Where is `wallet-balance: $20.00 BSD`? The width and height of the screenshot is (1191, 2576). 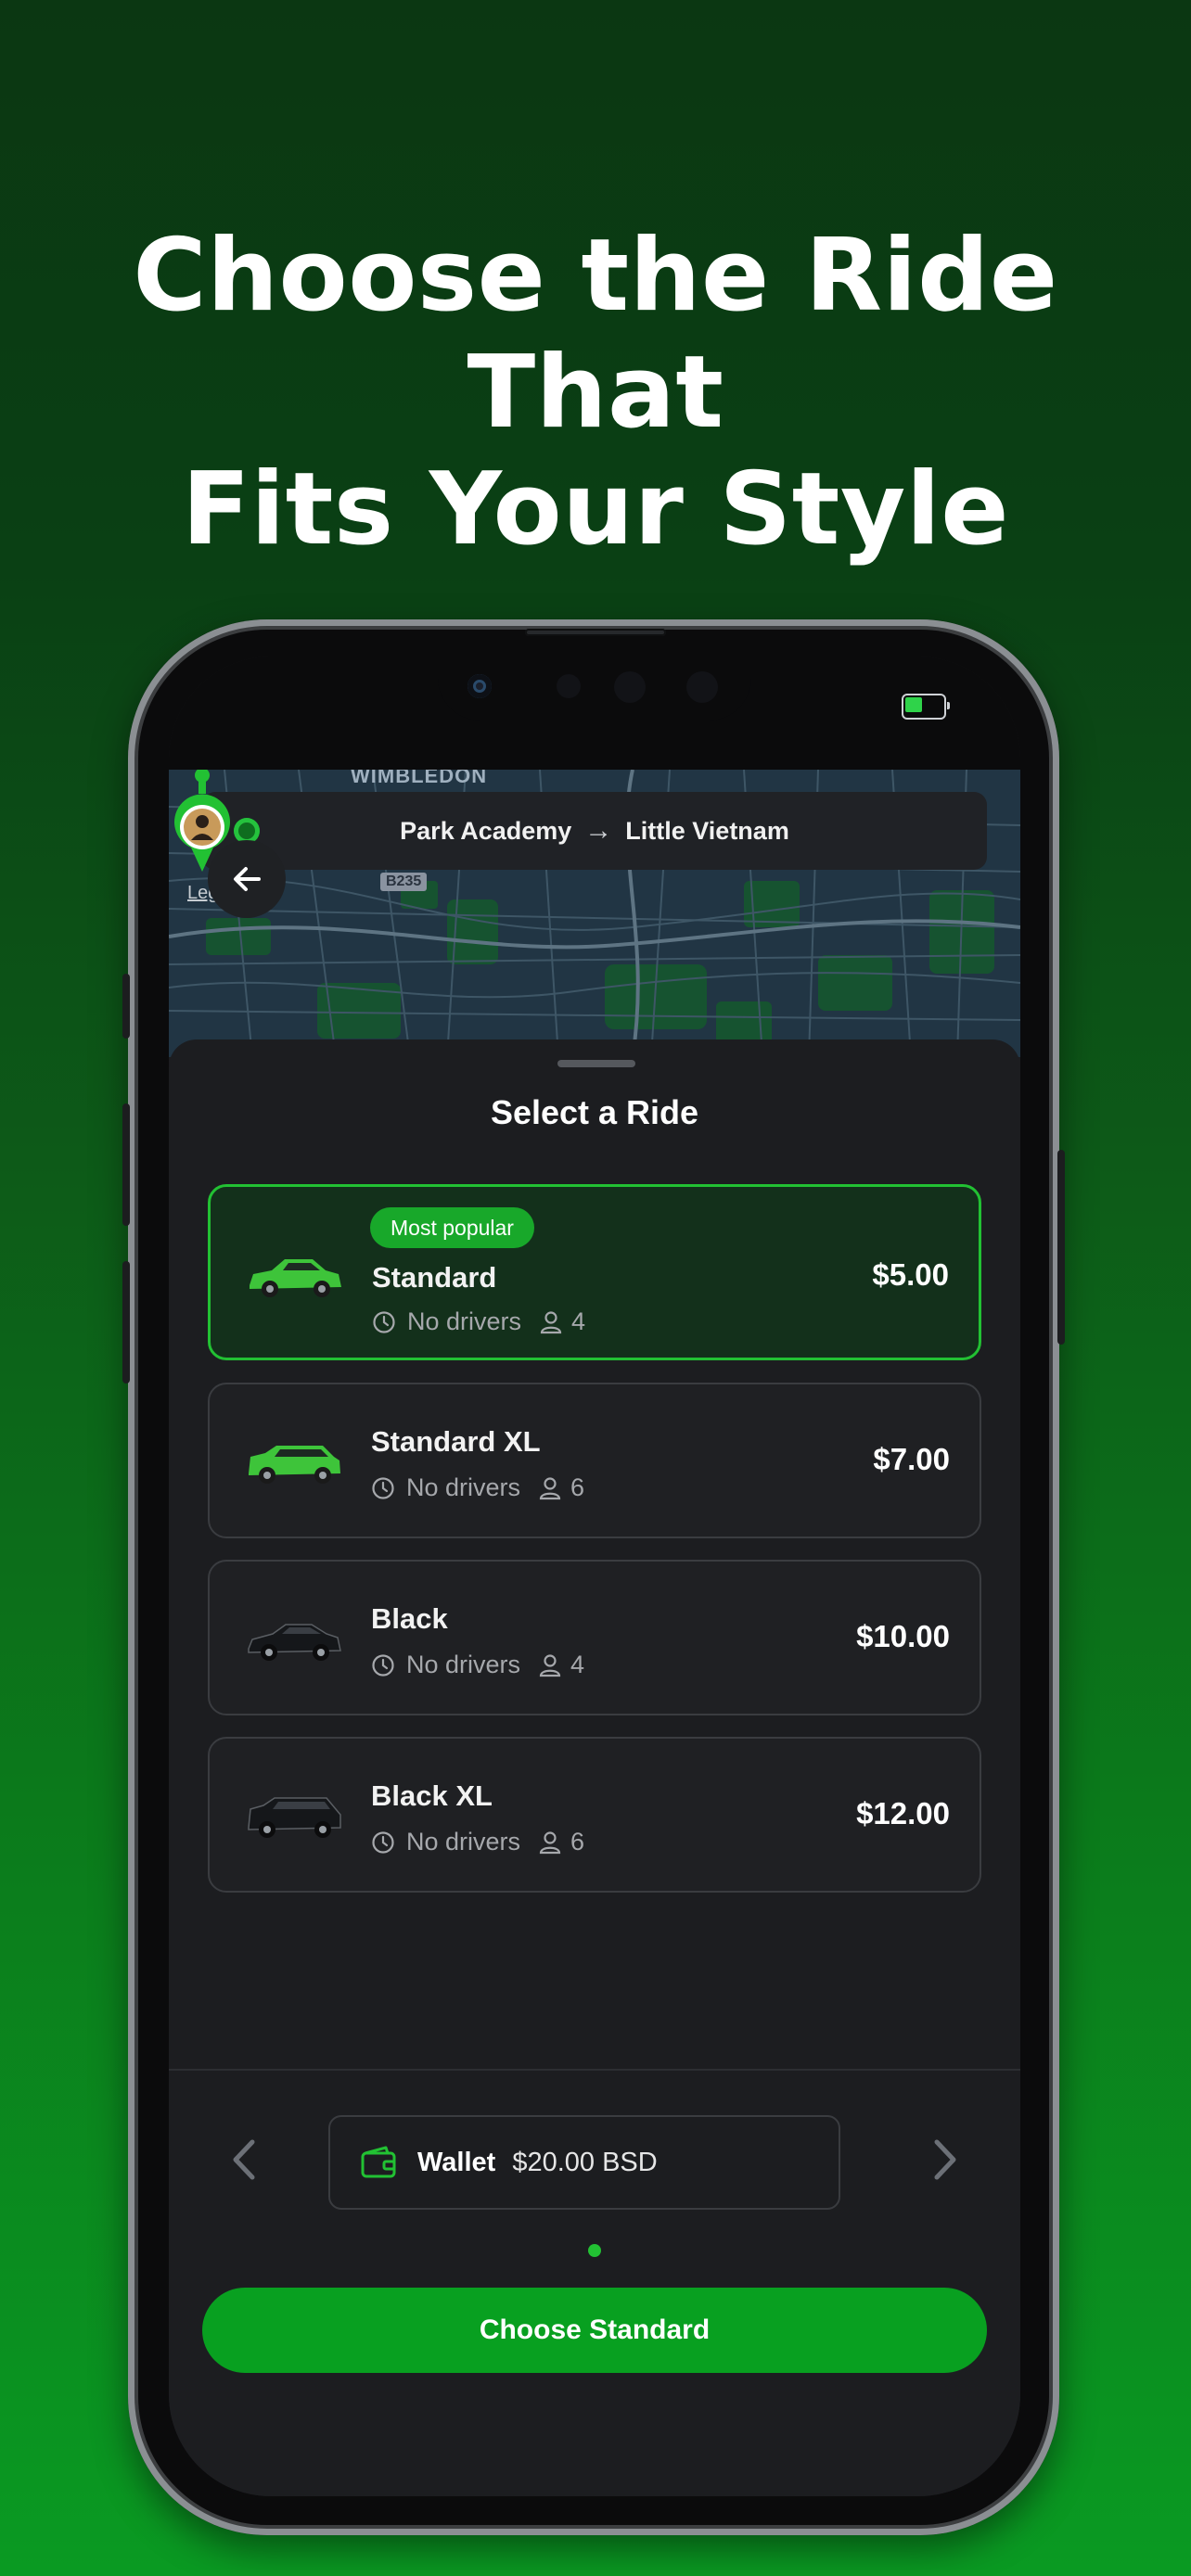
wallet-balance: $20.00 BSD is located at coordinates (585, 2162).